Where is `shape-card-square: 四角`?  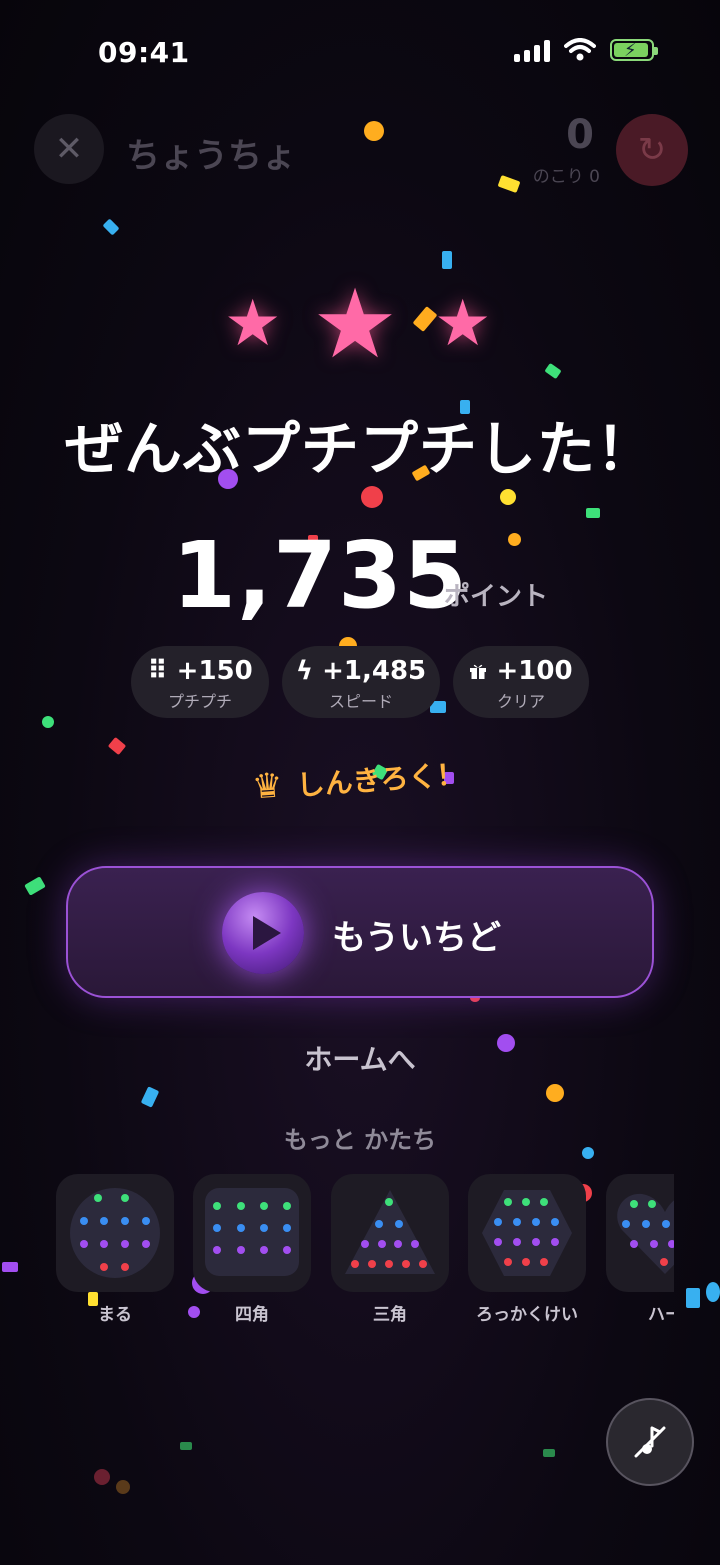 shape-card-square: 四角 is located at coordinates (252, 1249).